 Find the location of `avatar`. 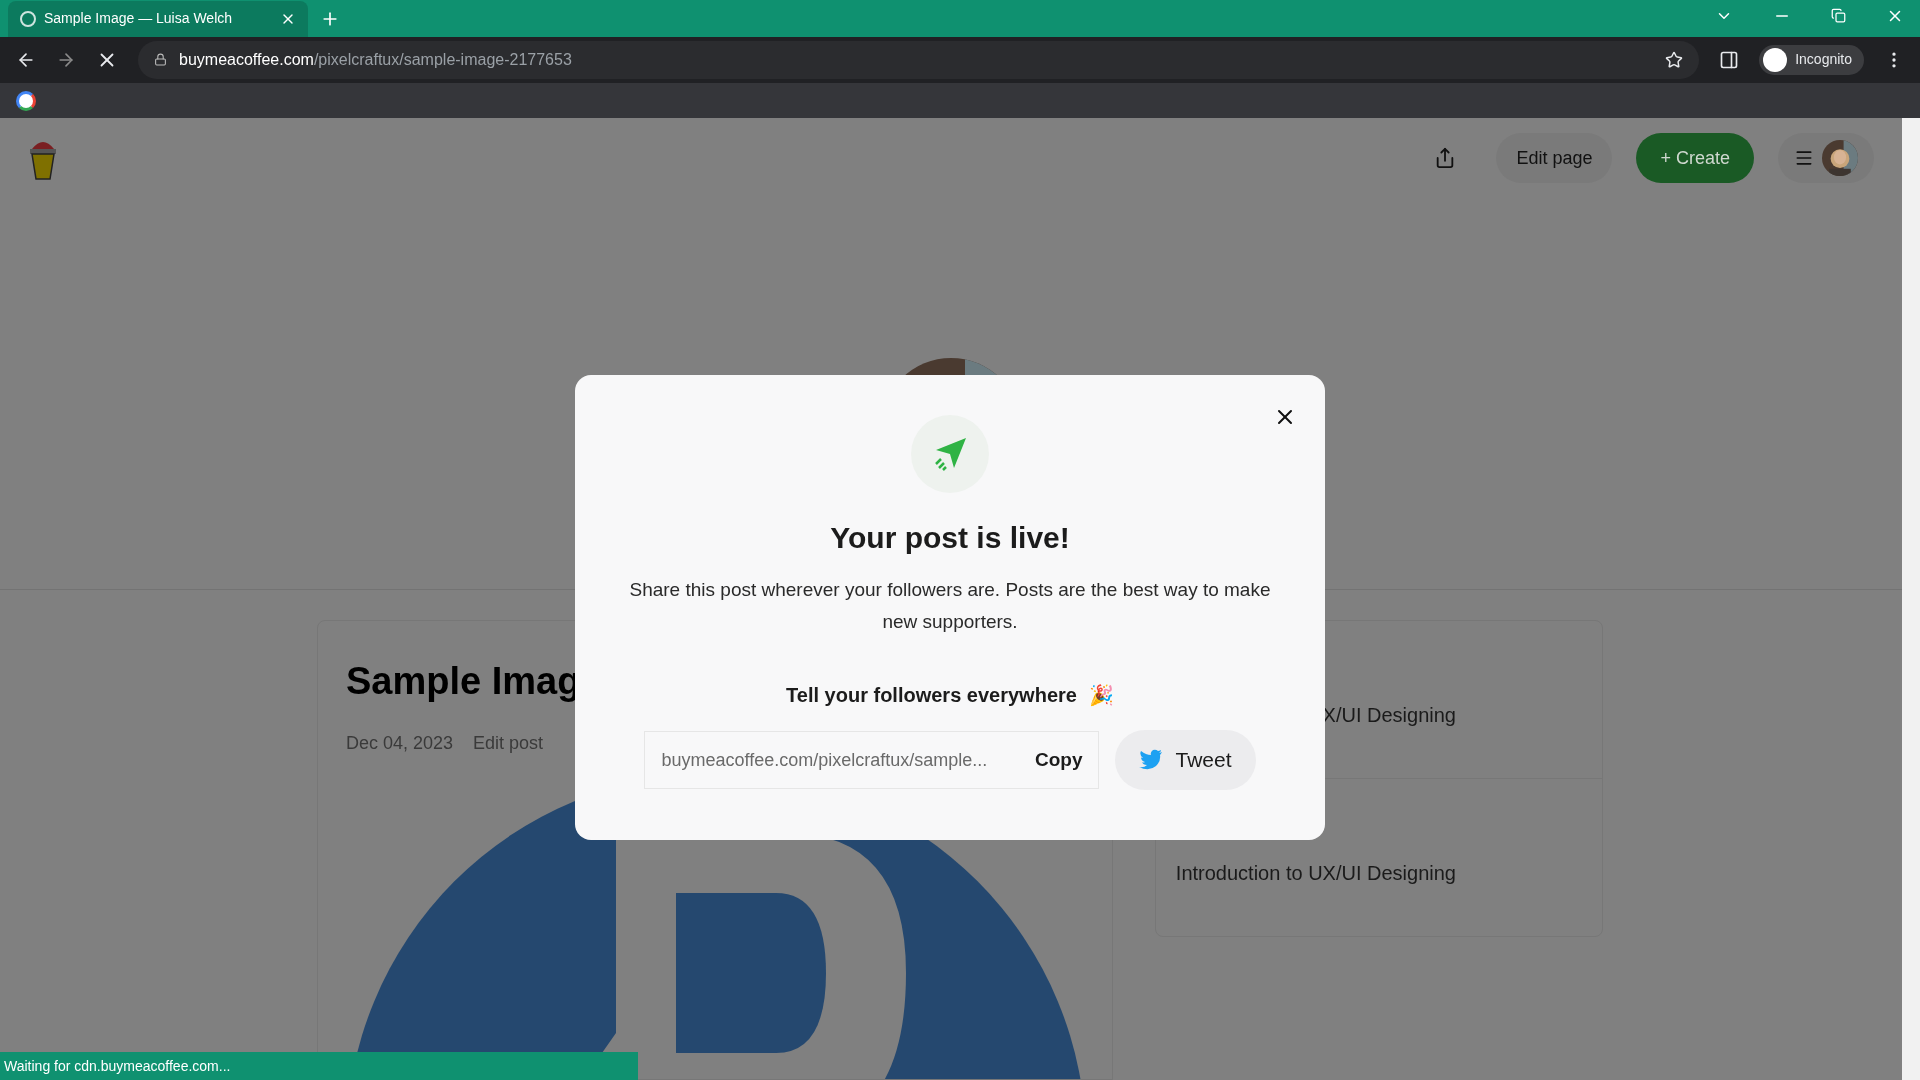

avatar is located at coordinates (1840, 158).